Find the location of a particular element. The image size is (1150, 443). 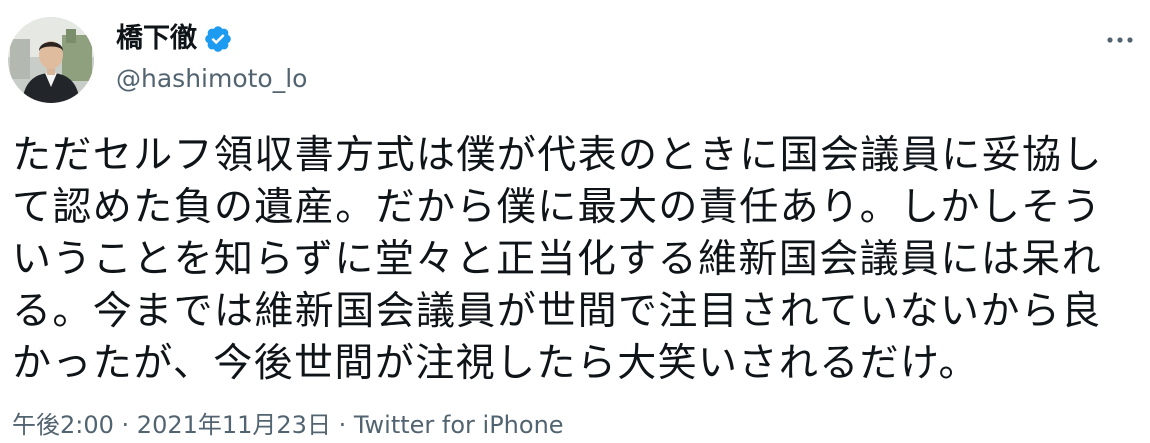

tweet-date-link: 2021年11月23日 is located at coordinates (234, 425).